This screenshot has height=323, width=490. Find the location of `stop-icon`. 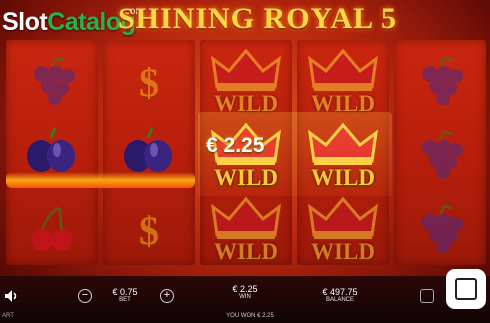

stop-icon is located at coordinates (466, 289).